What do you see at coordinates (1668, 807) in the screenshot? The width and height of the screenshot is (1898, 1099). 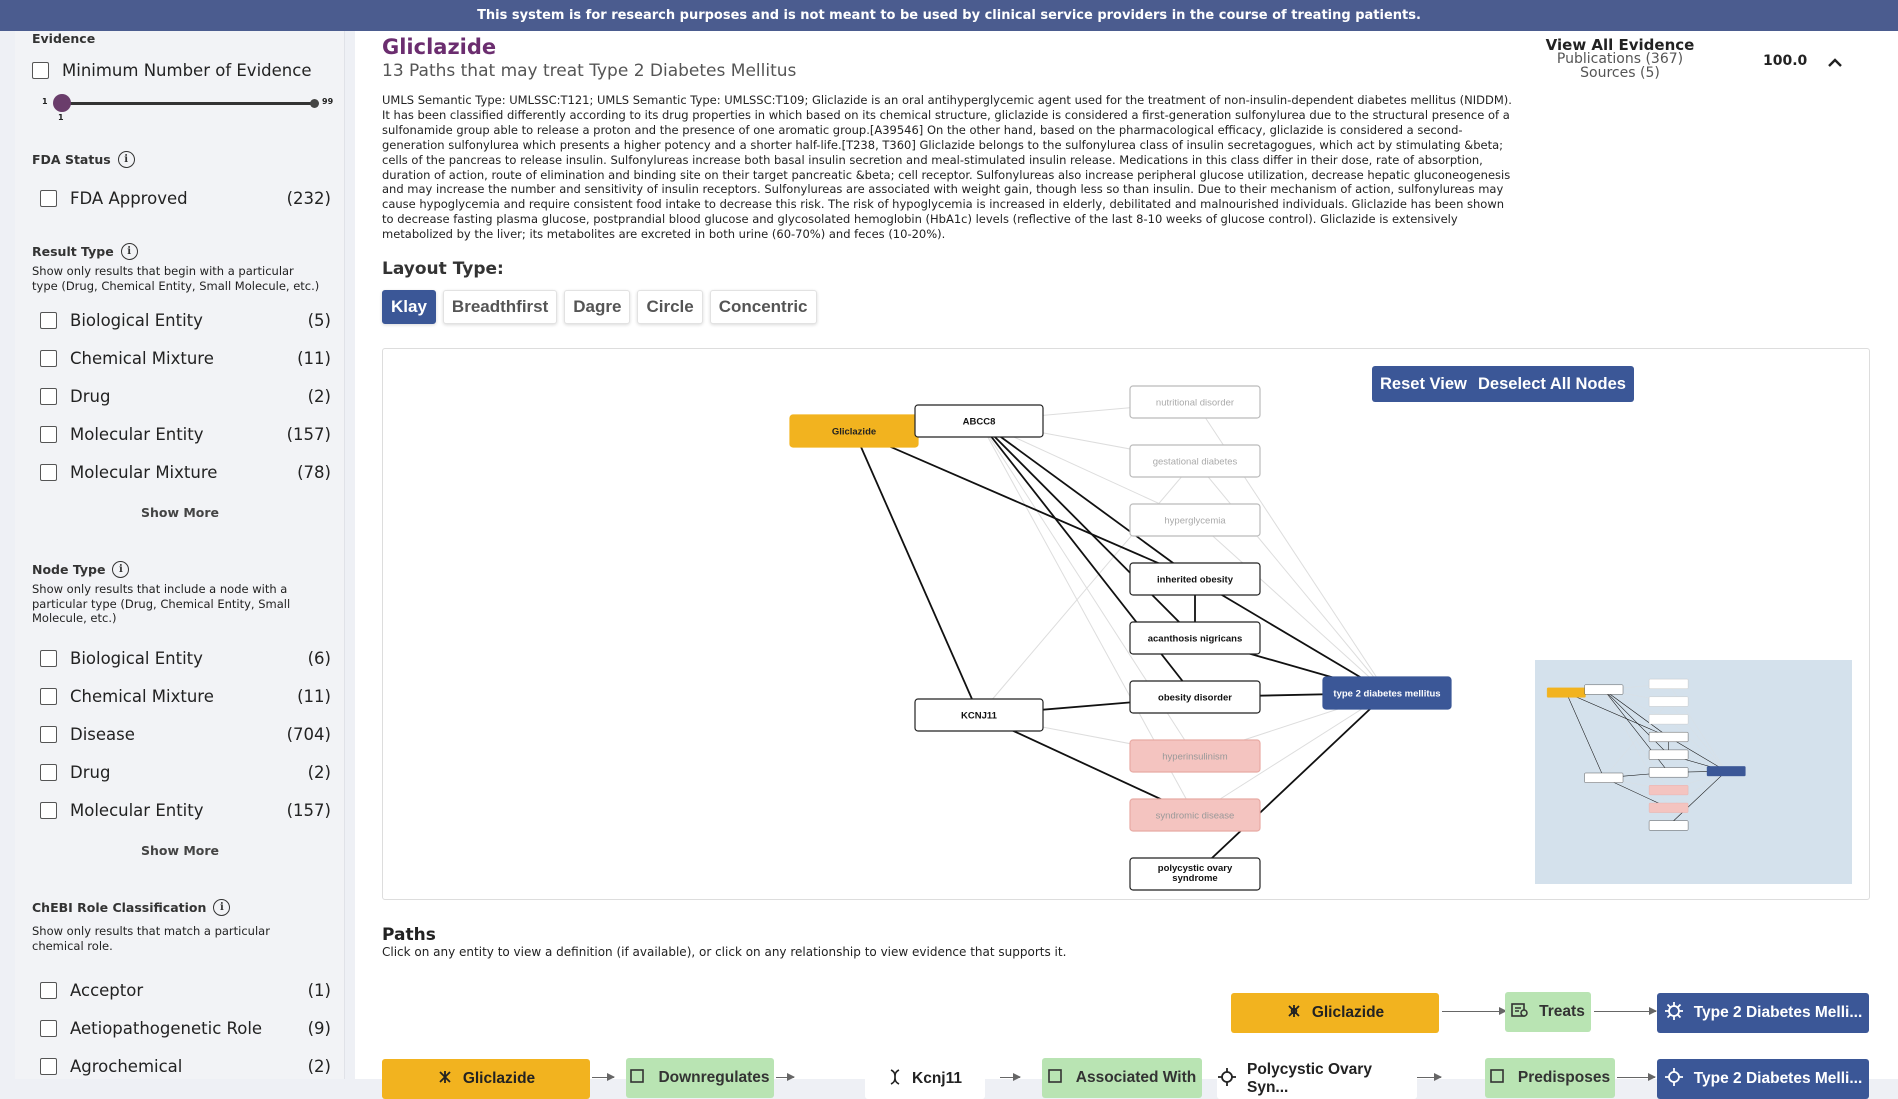 I see `graph-node-syndromic` at bounding box center [1668, 807].